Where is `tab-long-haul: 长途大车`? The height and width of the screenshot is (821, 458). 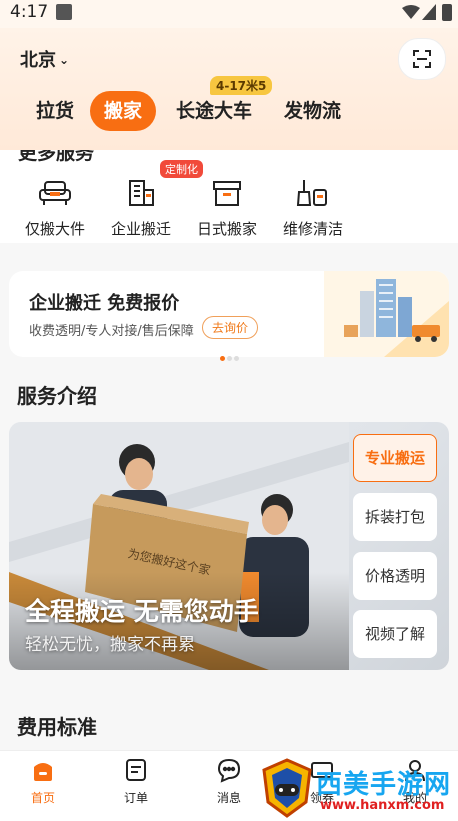
tab-long-haul: 长途大车 is located at coordinates (214, 111).